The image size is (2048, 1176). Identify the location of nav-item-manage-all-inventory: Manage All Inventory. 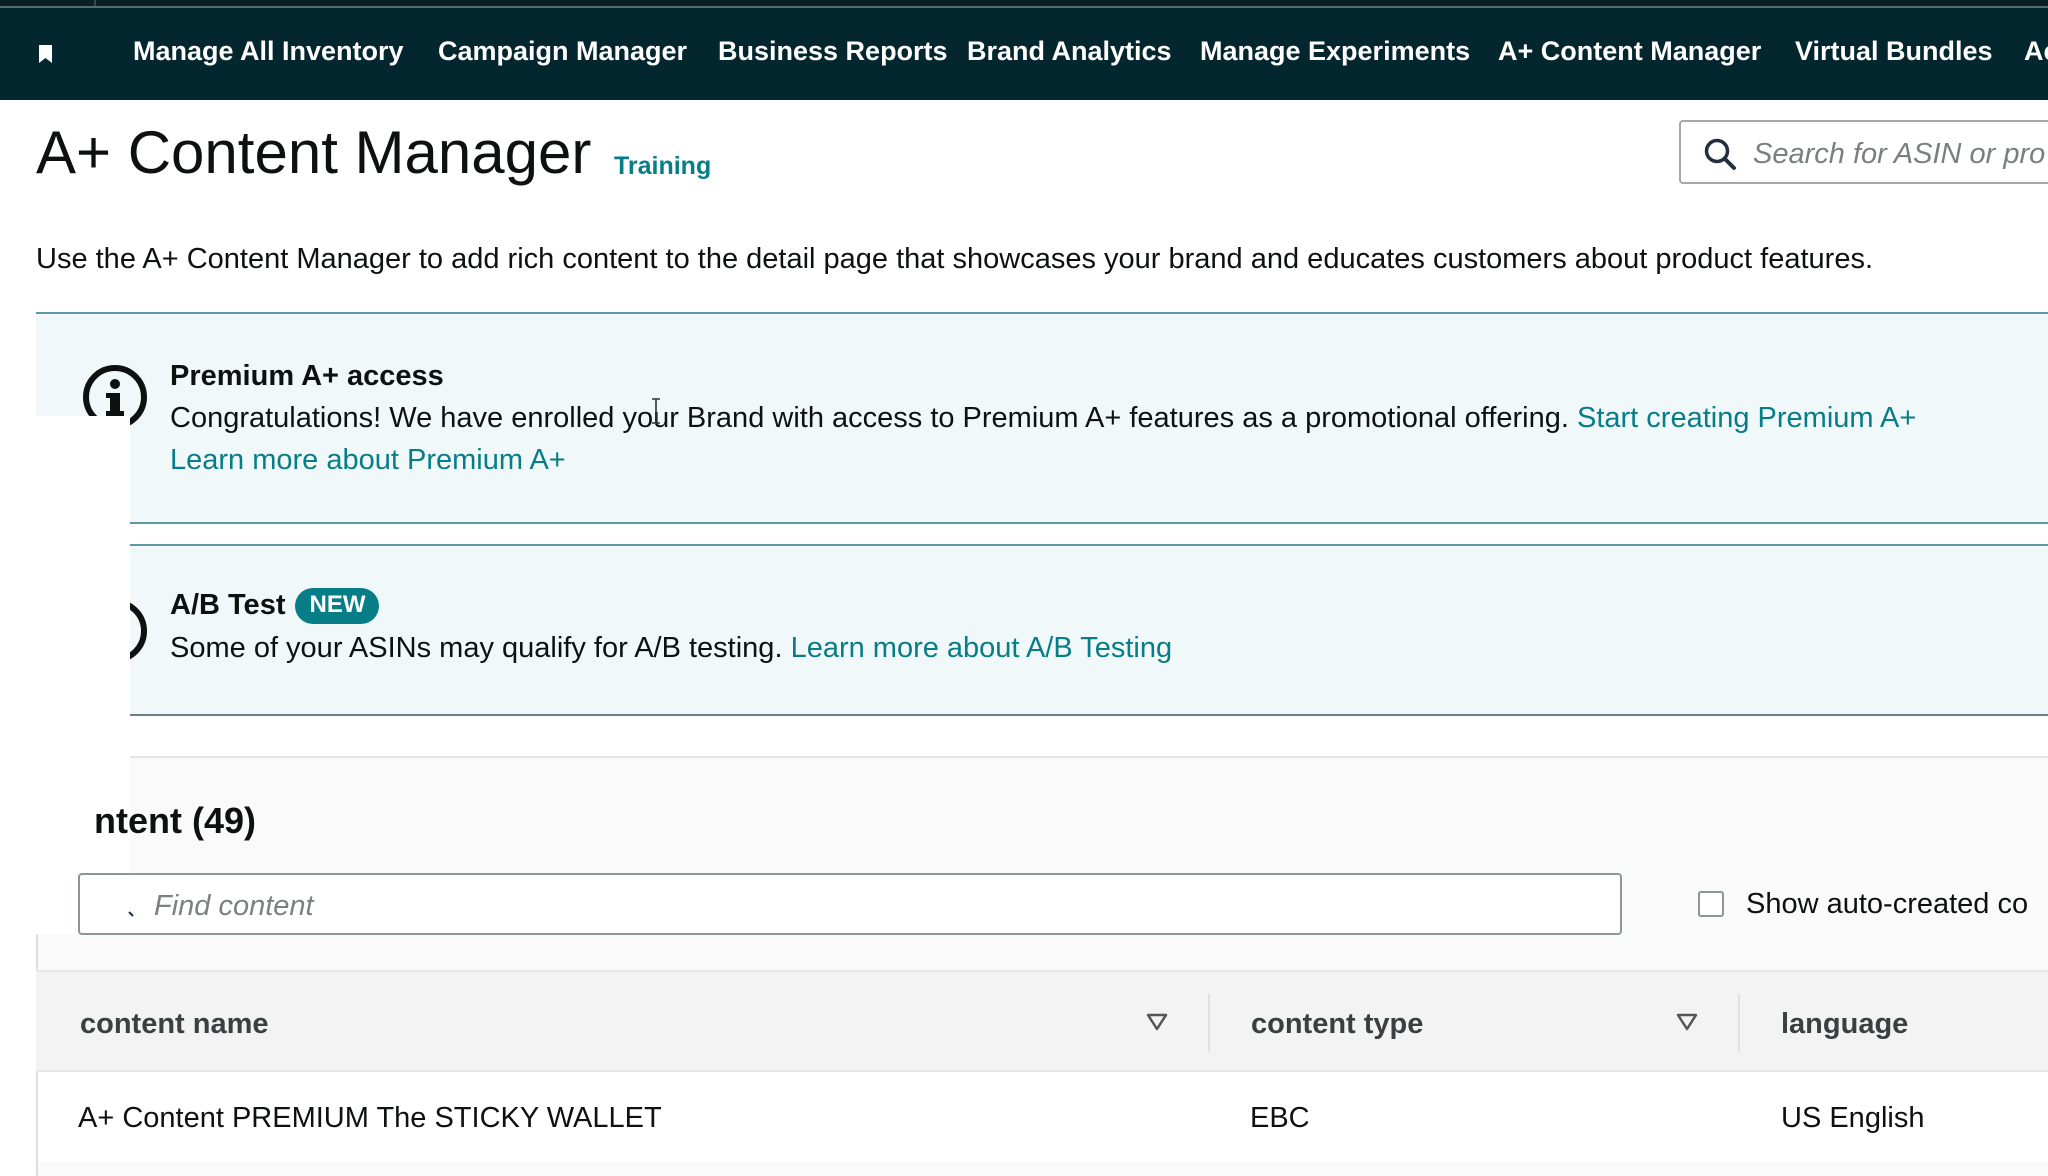
(268, 51).